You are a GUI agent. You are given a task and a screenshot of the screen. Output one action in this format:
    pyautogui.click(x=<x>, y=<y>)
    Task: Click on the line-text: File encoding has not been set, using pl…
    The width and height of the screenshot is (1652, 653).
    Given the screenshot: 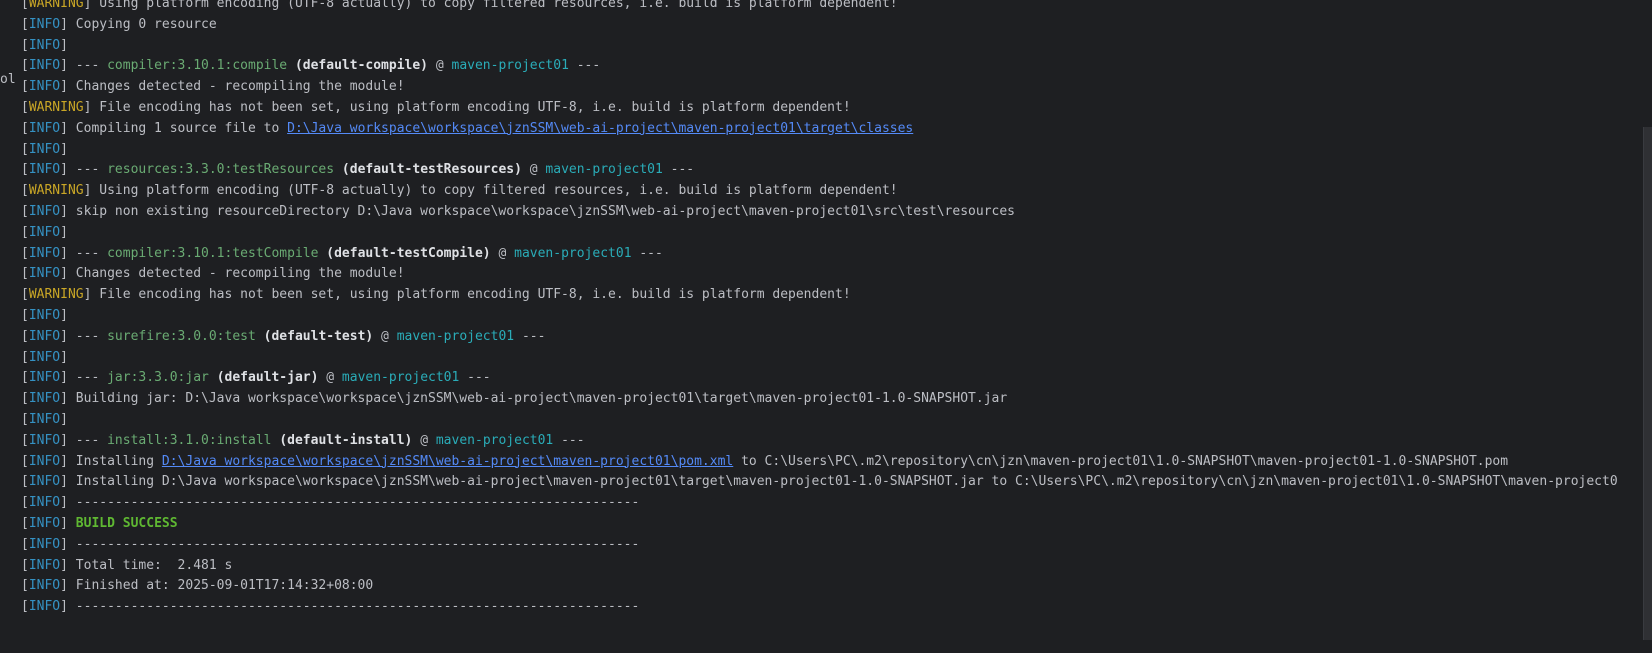 What is the action you would take?
    pyautogui.click(x=471, y=295)
    